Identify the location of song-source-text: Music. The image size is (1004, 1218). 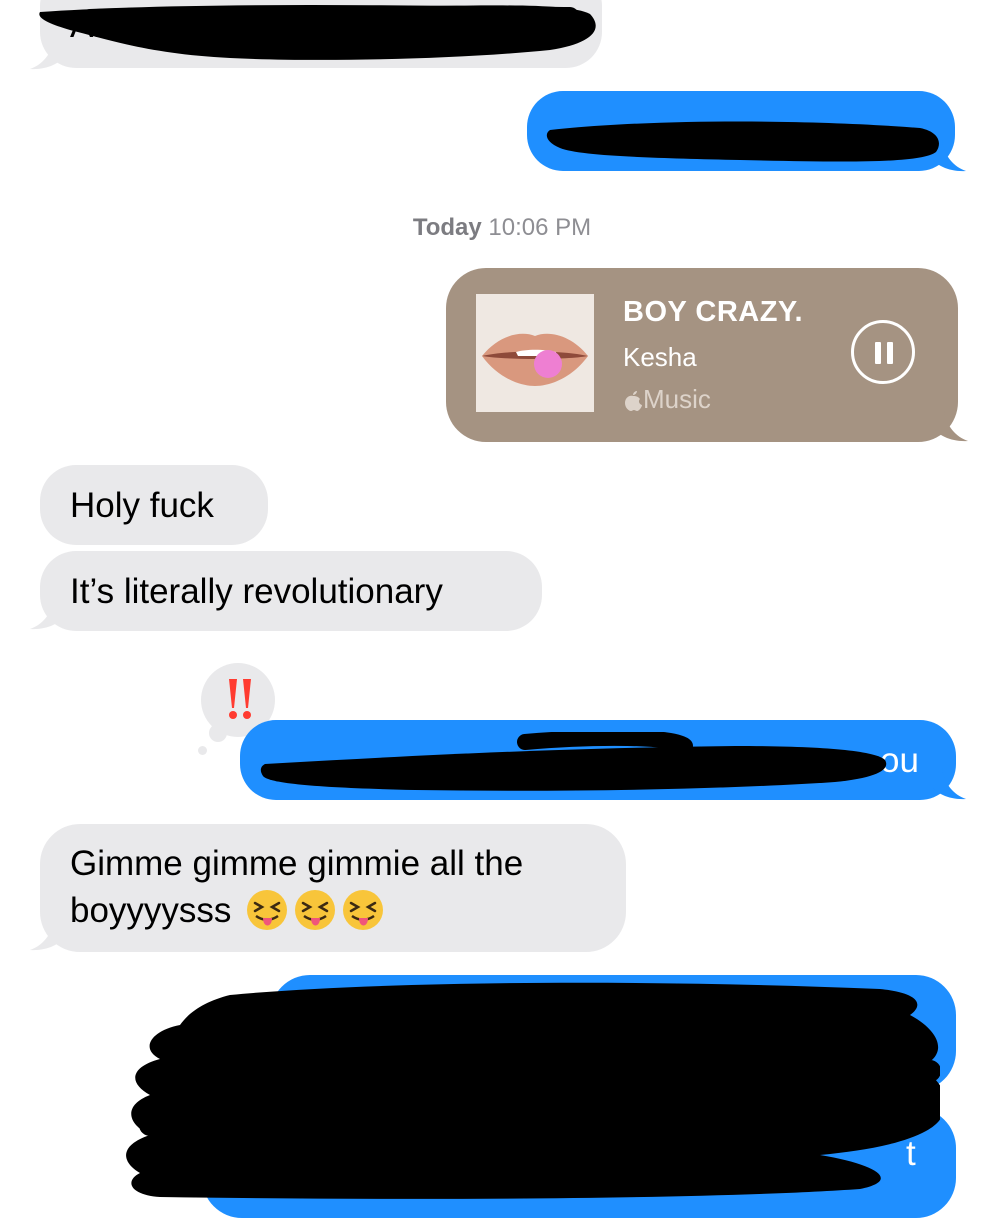
(677, 399).